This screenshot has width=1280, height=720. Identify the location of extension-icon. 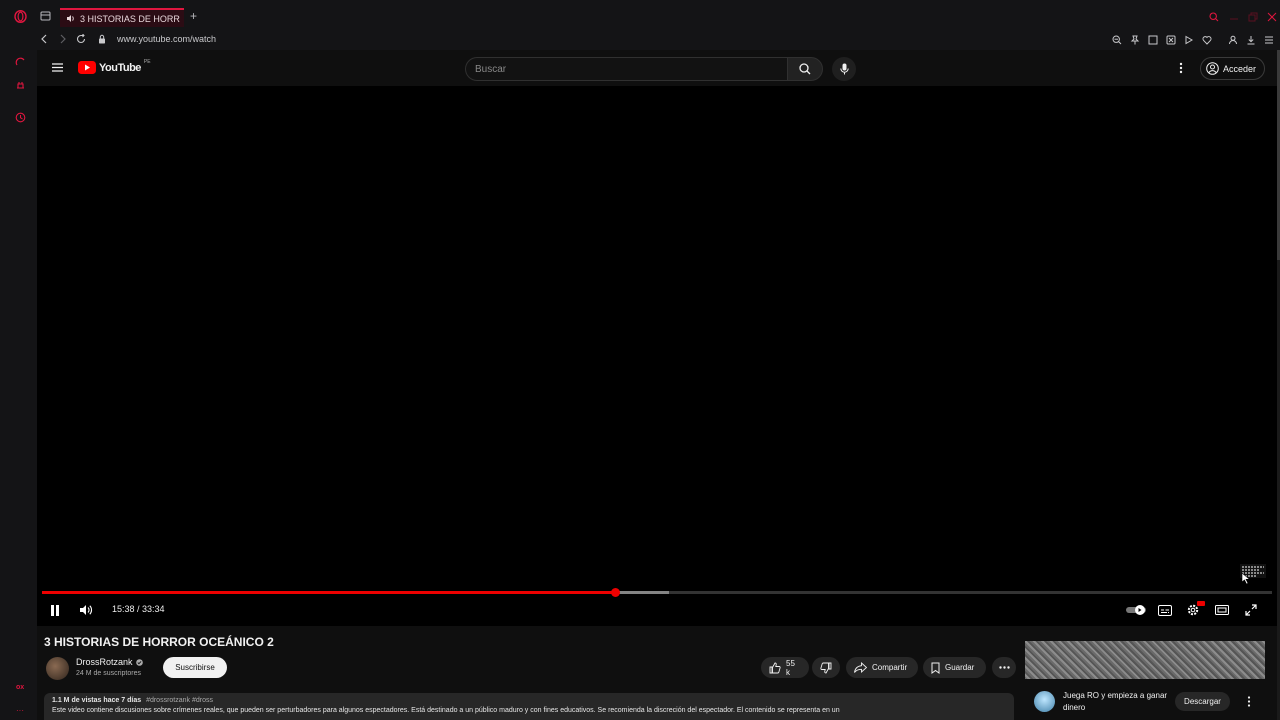
(20, 85).